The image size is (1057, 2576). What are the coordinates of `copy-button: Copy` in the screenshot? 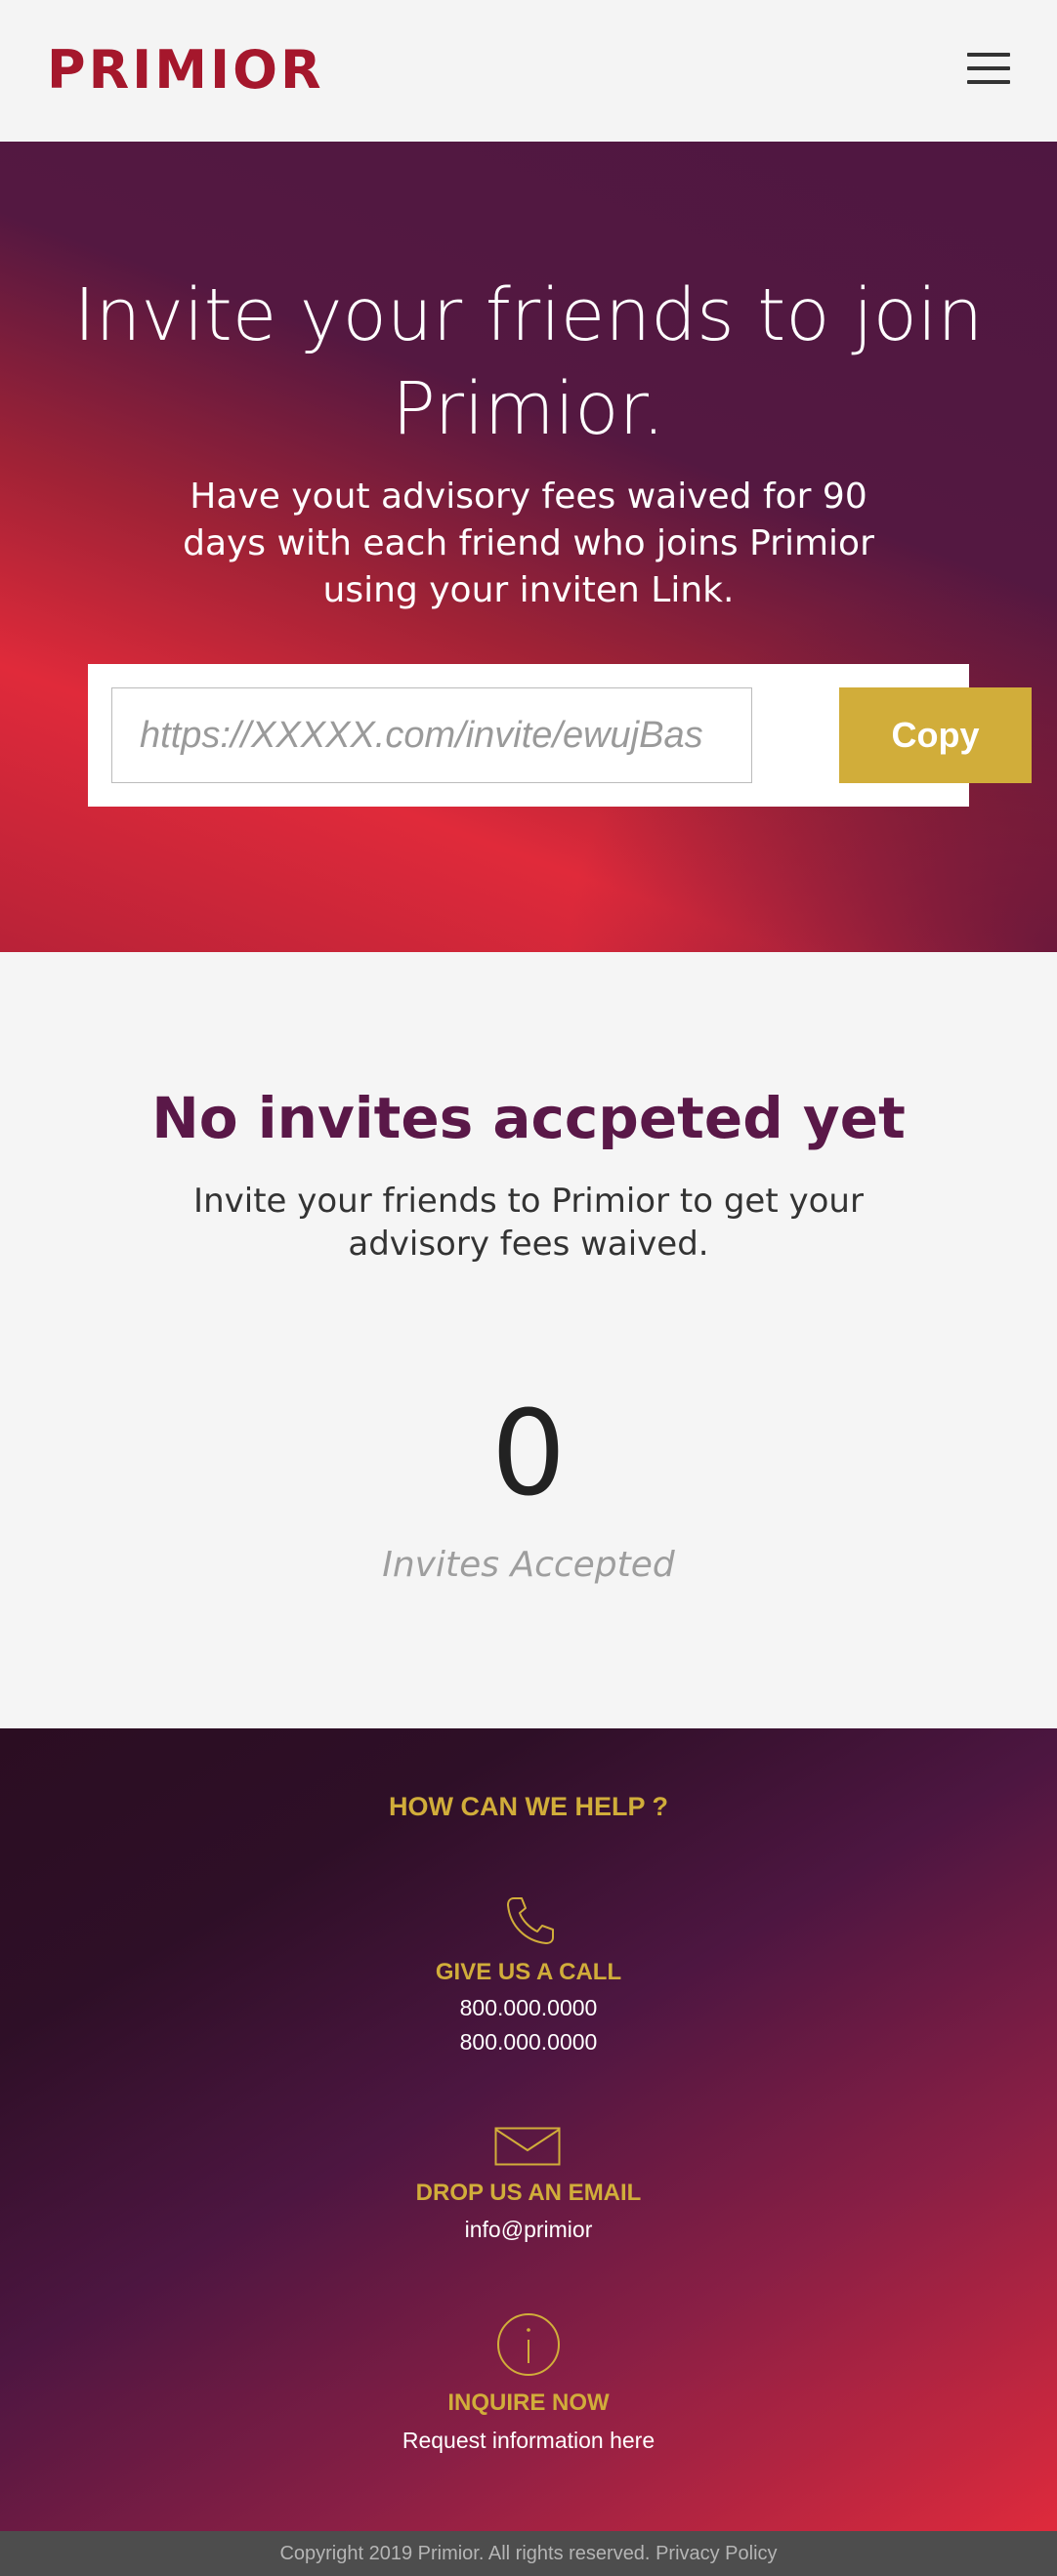 It's located at (936, 735).